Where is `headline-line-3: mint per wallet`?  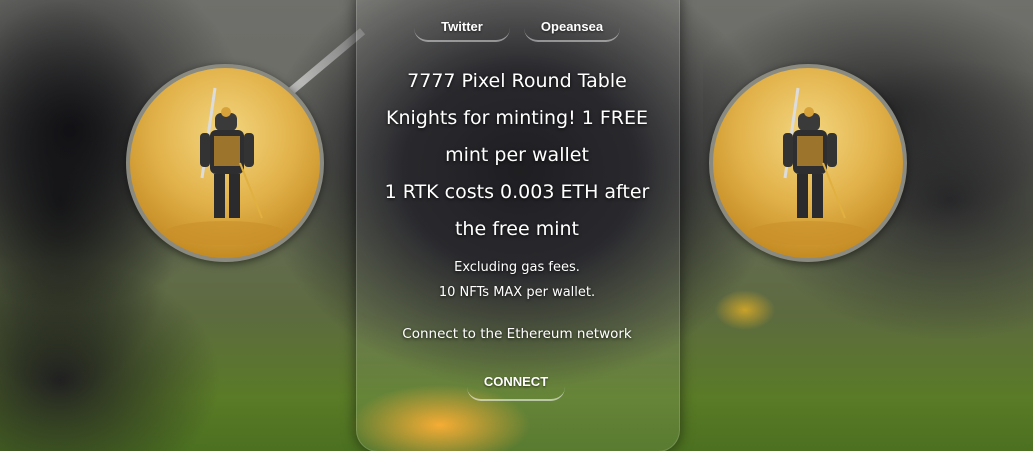 headline-line-3: mint per wallet is located at coordinates (517, 155).